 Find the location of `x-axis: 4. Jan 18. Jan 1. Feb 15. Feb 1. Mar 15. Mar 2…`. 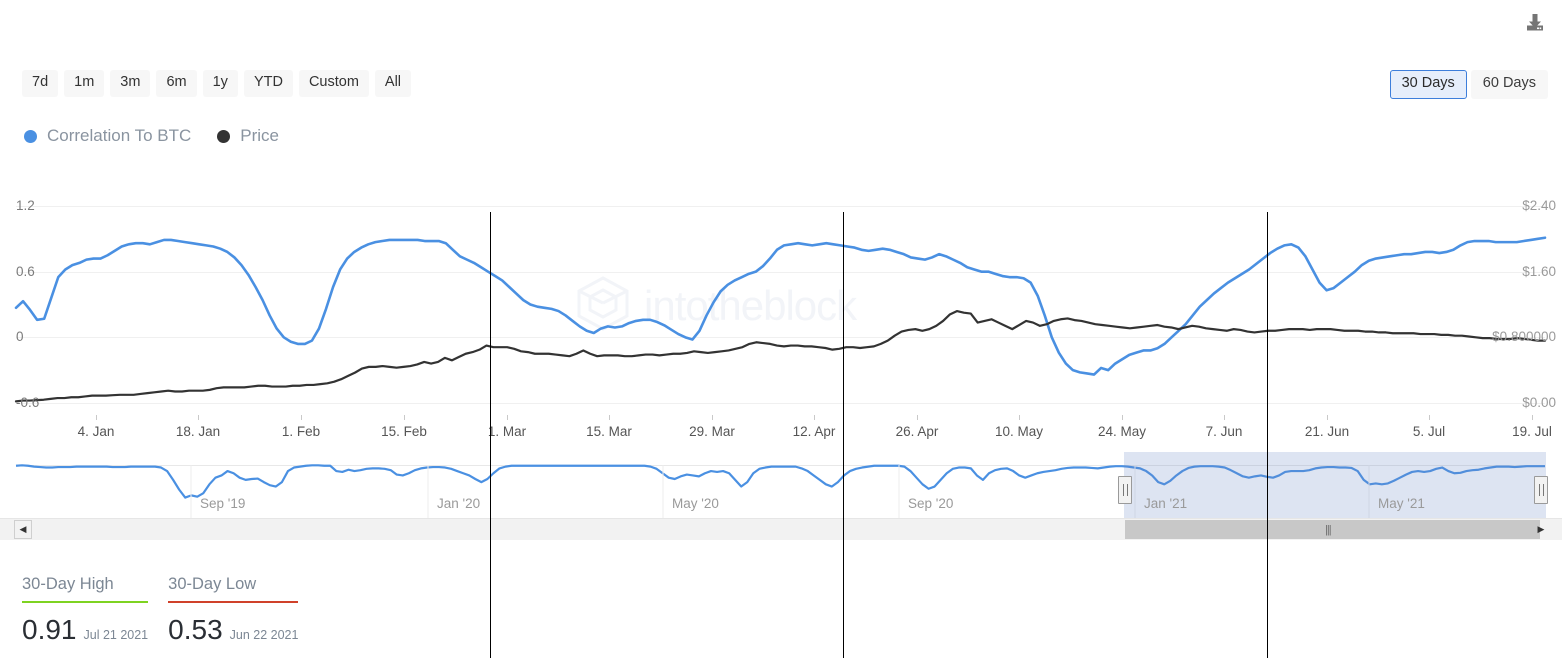

x-axis: 4. Jan 18. Jan 1. Feb 15. Feb 1. Mar 15. Mar 2… is located at coordinates (781, 430).